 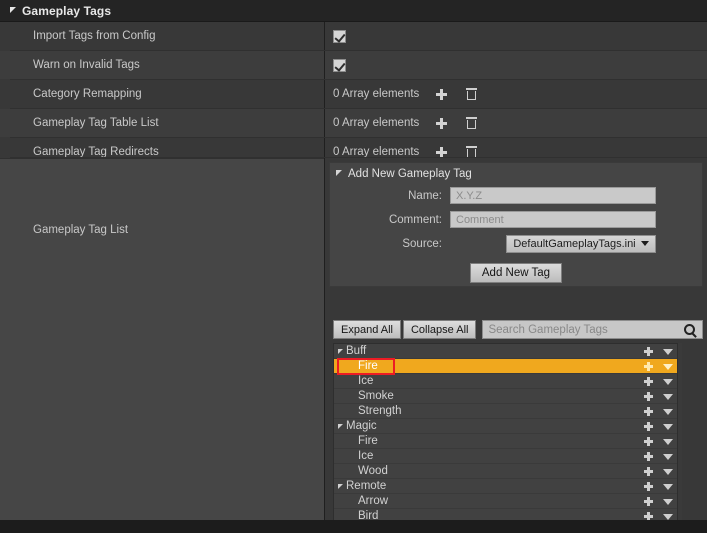 What do you see at coordinates (422, 243) in the screenshot?
I see `source-label: Source:` at bounding box center [422, 243].